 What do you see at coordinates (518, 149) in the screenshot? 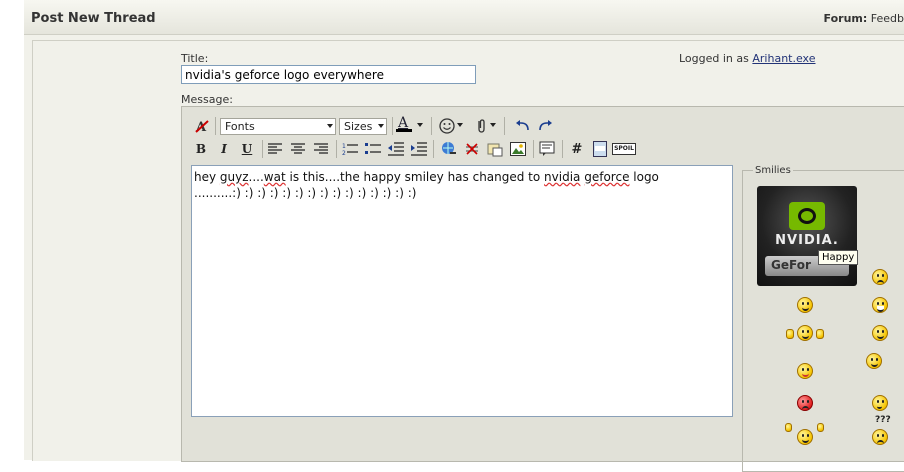
I see `insert-image-icon` at bounding box center [518, 149].